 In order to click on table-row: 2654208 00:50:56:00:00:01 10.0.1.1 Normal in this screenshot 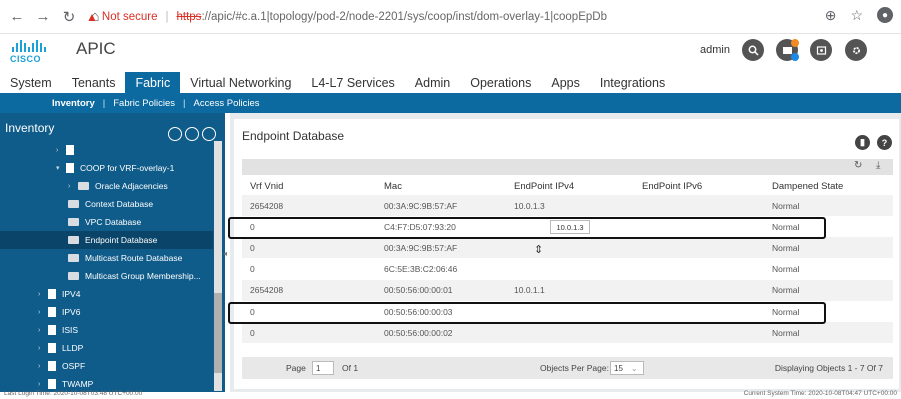, I will do `click(567, 290)`.